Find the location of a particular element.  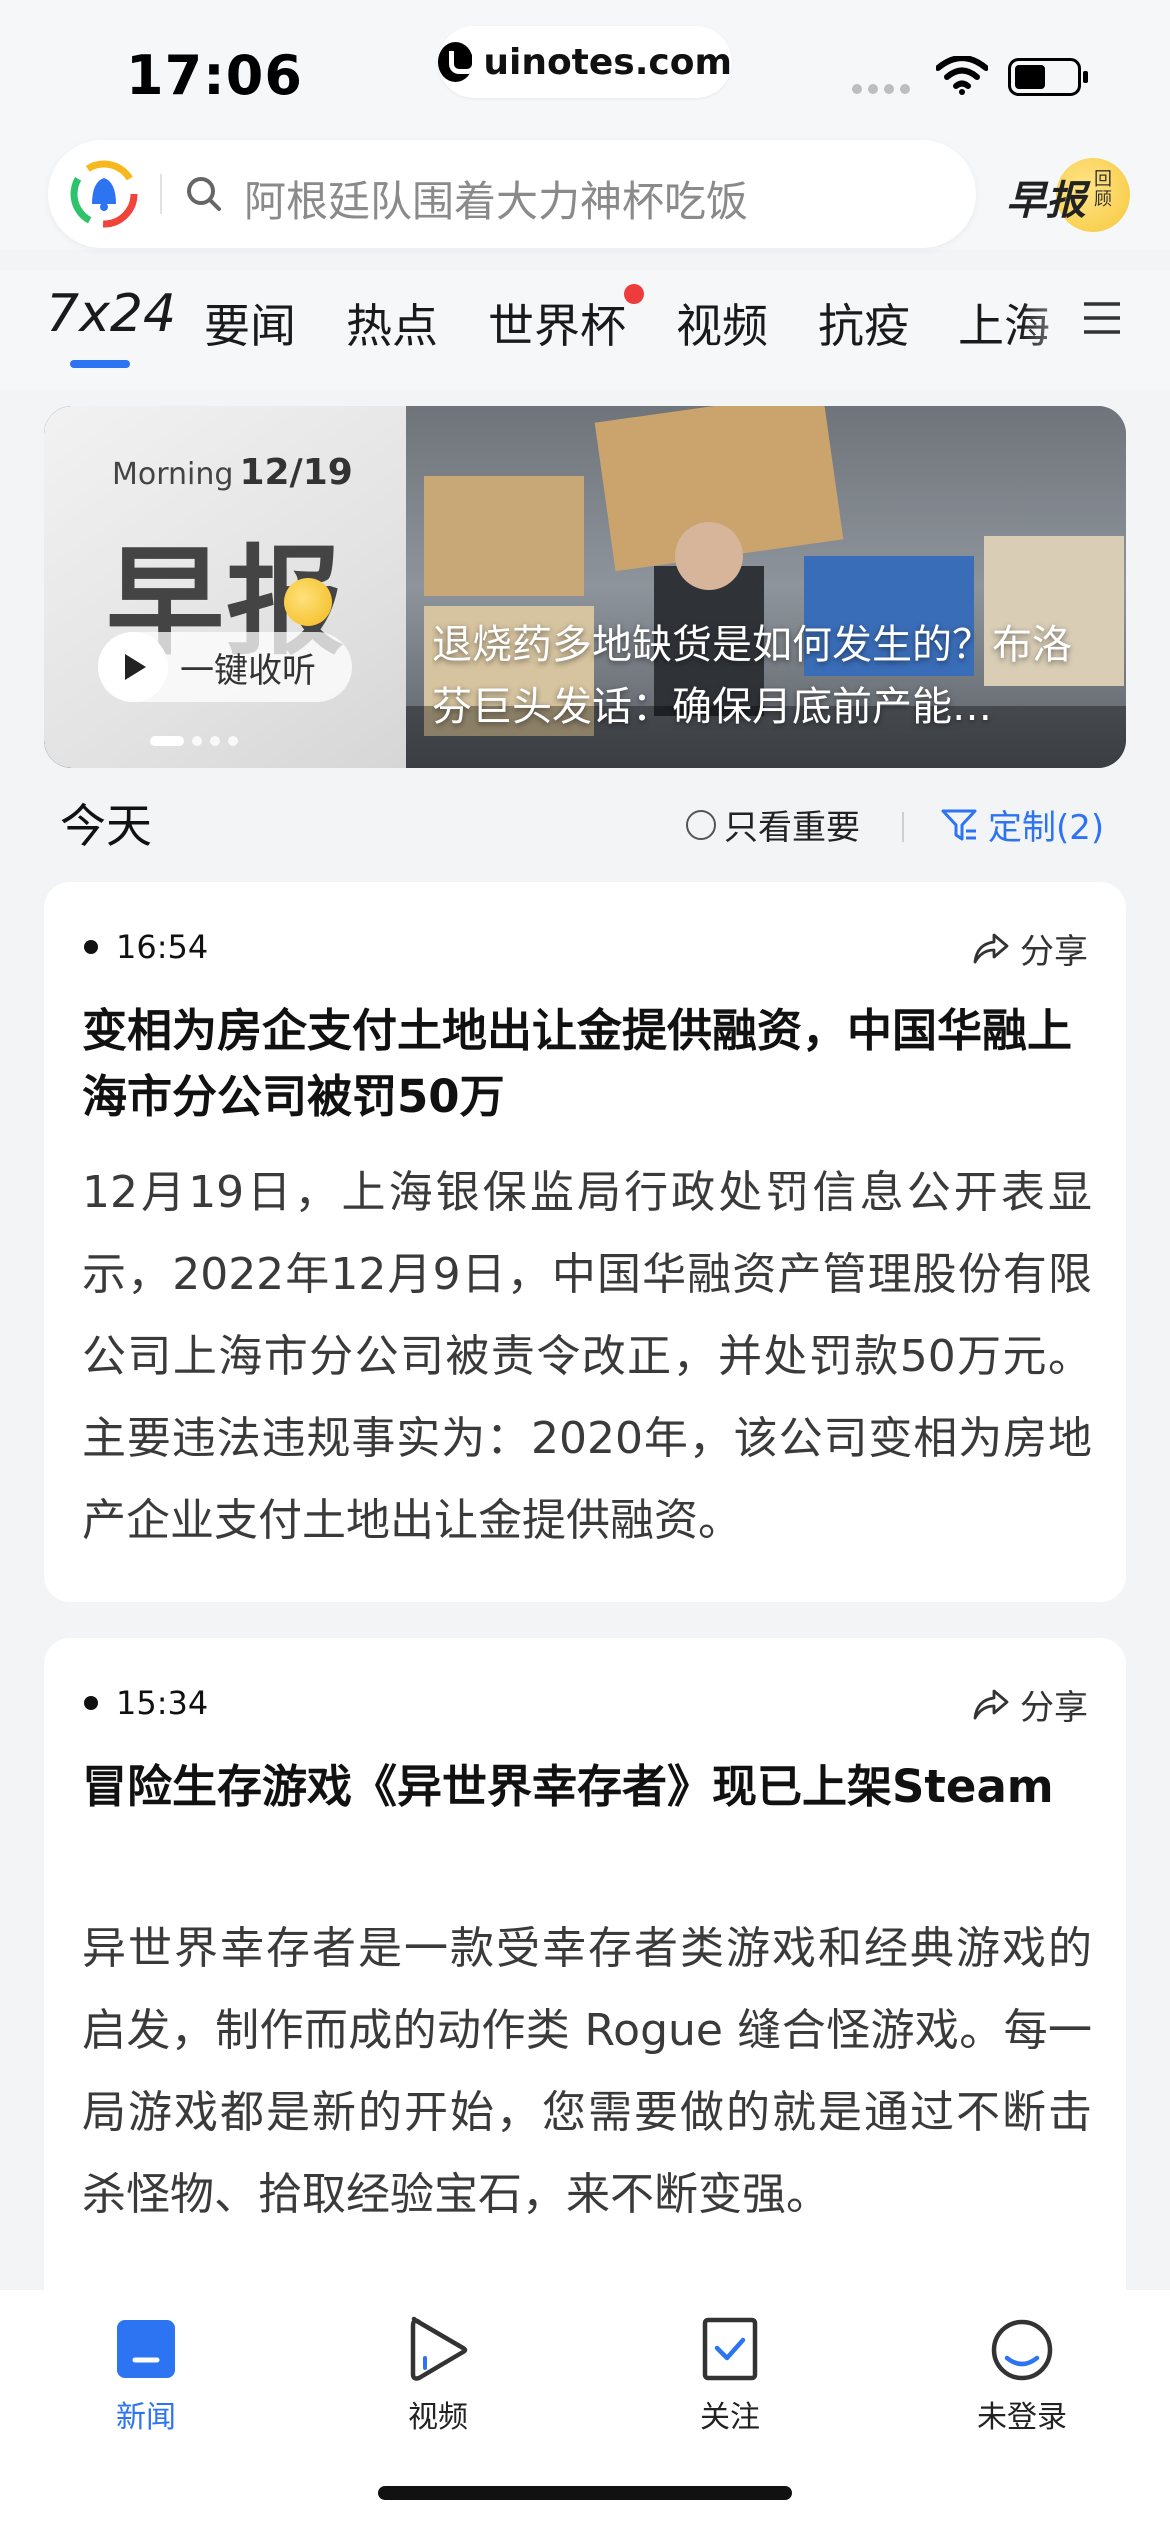

tab-headlines: 要闻 is located at coordinates (250, 323).